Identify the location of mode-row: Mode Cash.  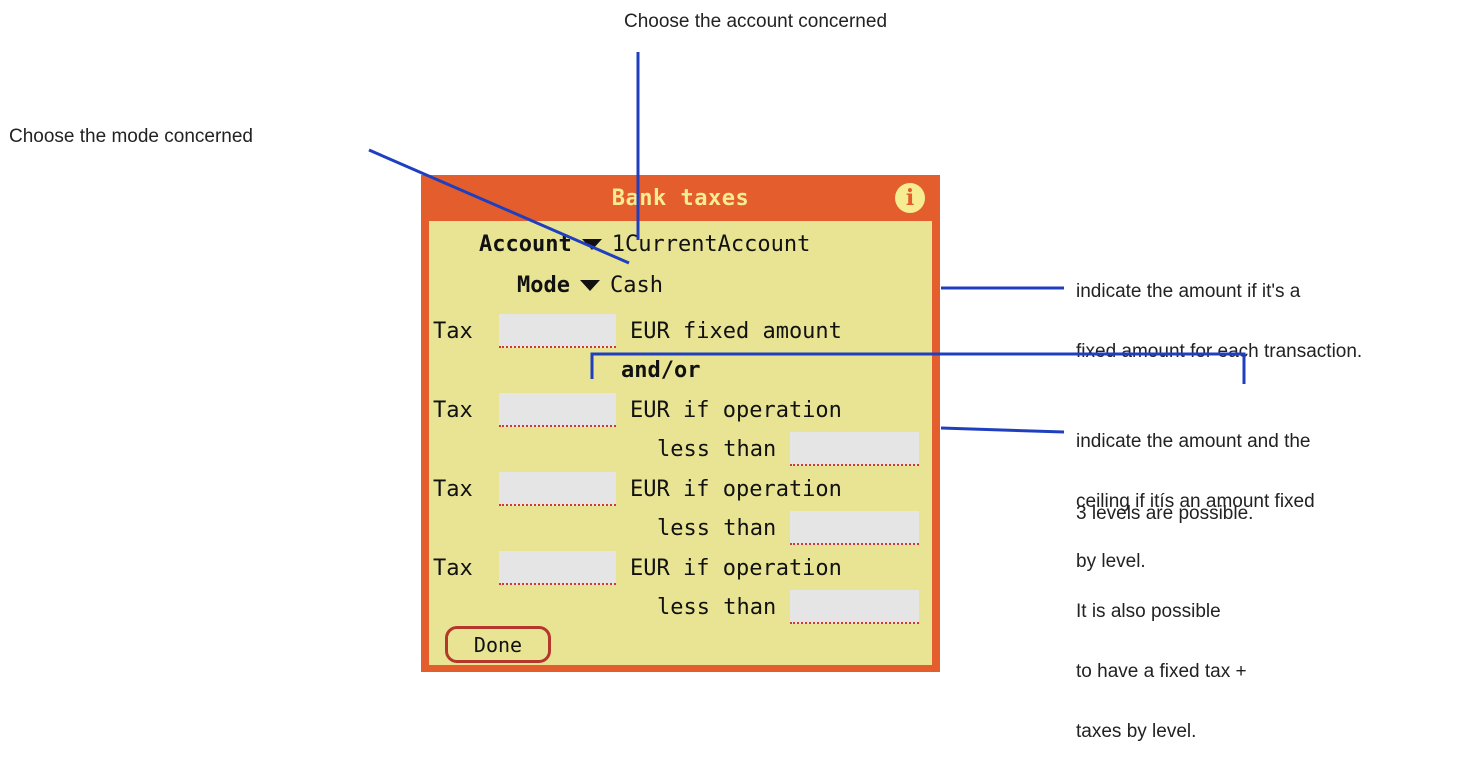
(590, 285).